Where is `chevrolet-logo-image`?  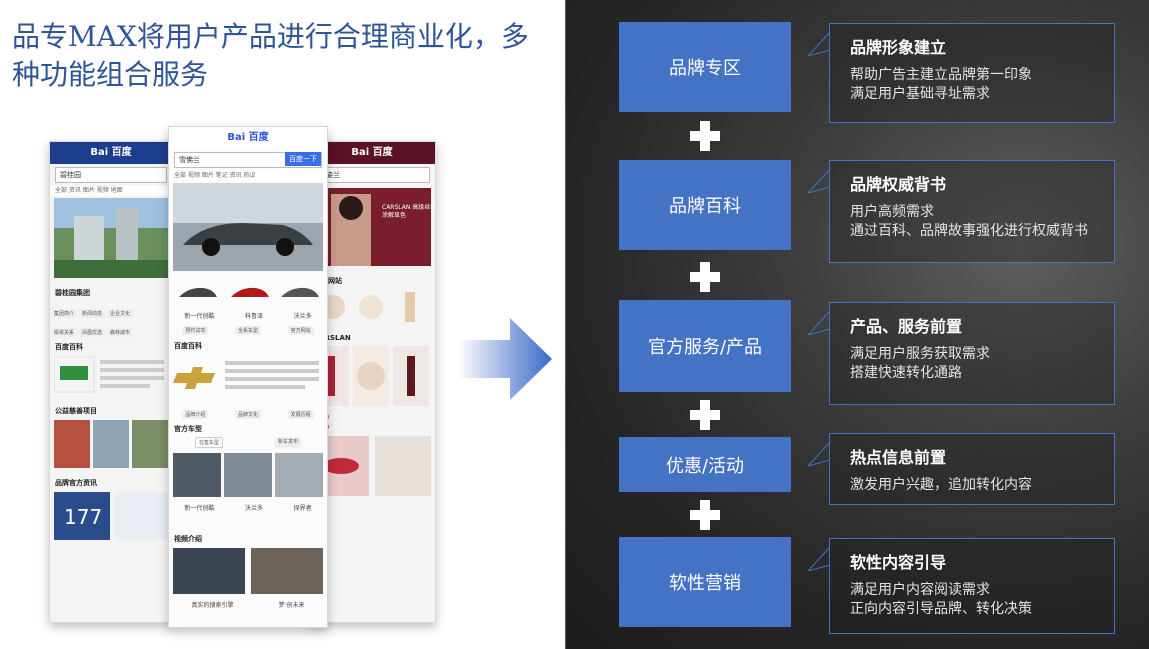 chevrolet-logo-image is located at coordinates (248, 377).